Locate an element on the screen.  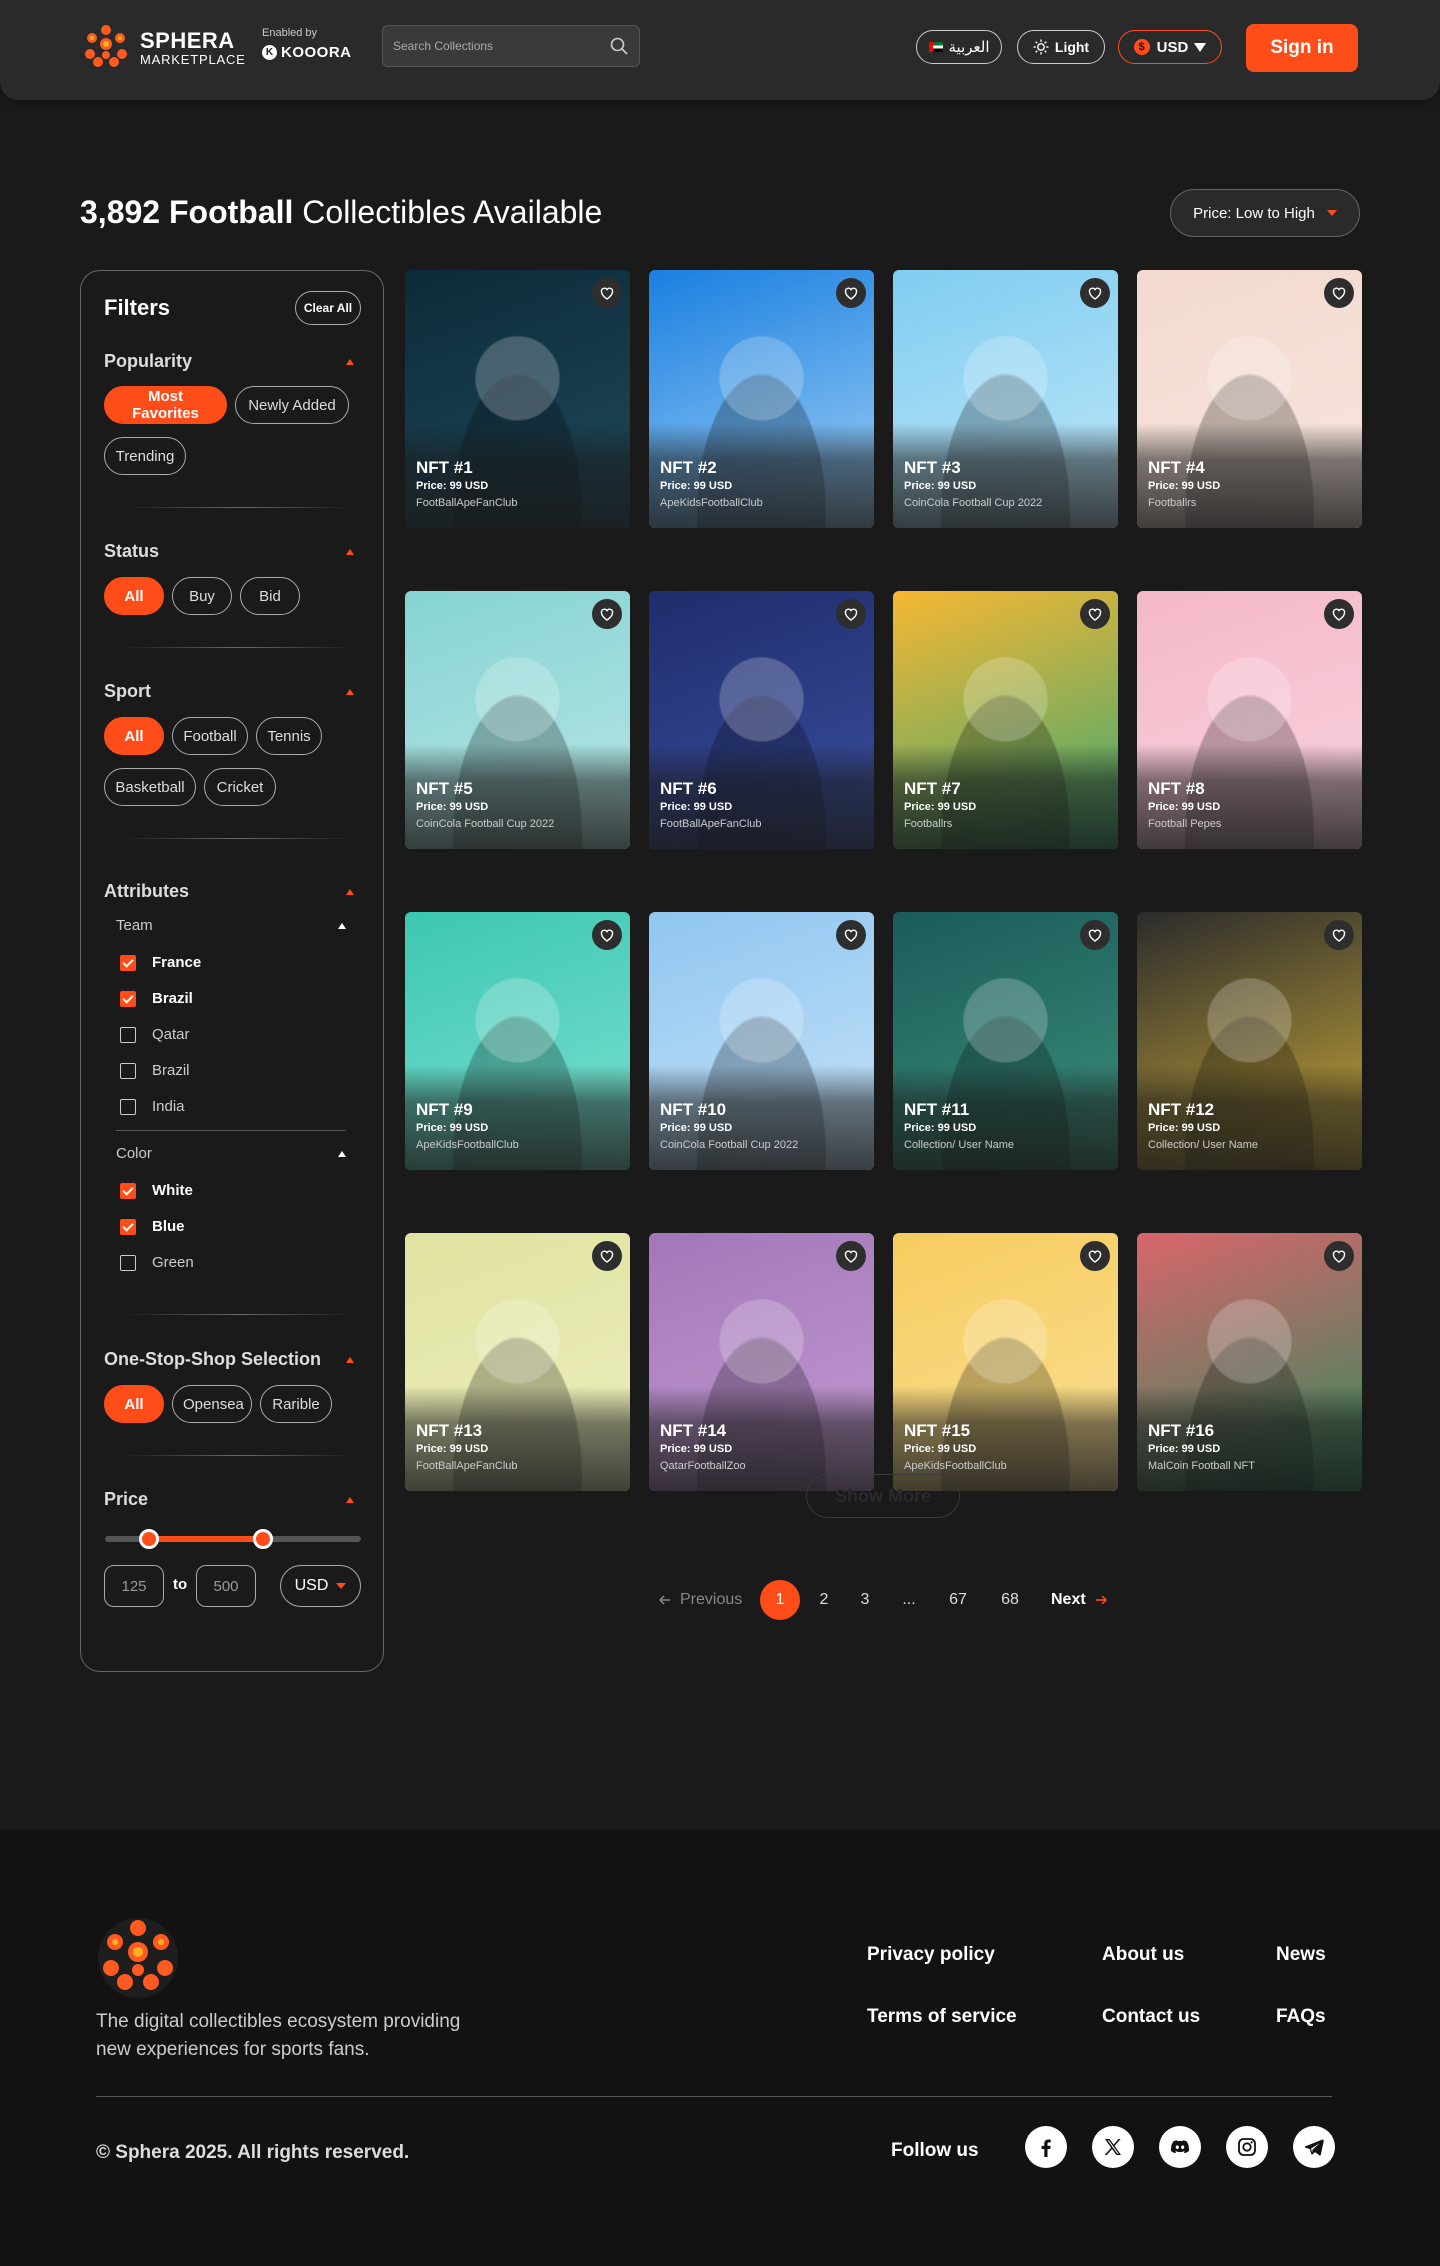
nft-card: NFT #4 Price: 99 USD Footballrs is located at coordinates (1249, 399).